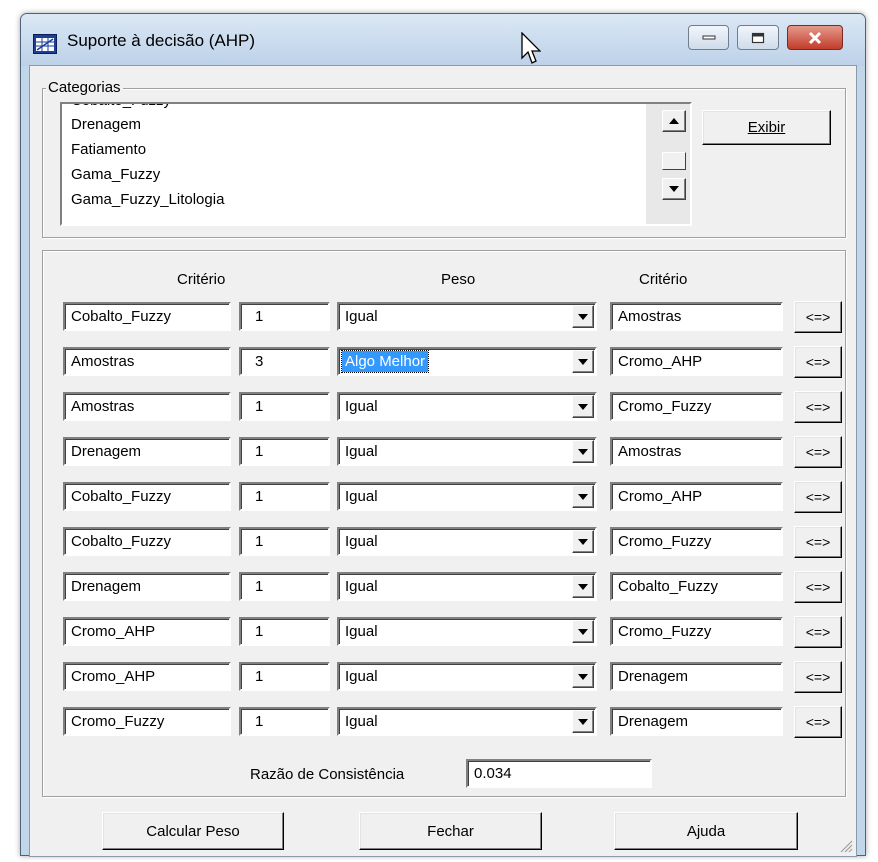  What do you see at coordinates (147, 199) in the screenshot?
I see `list-item: Gama_Fuzzy_Litologia` at bounding box center [147, 199].